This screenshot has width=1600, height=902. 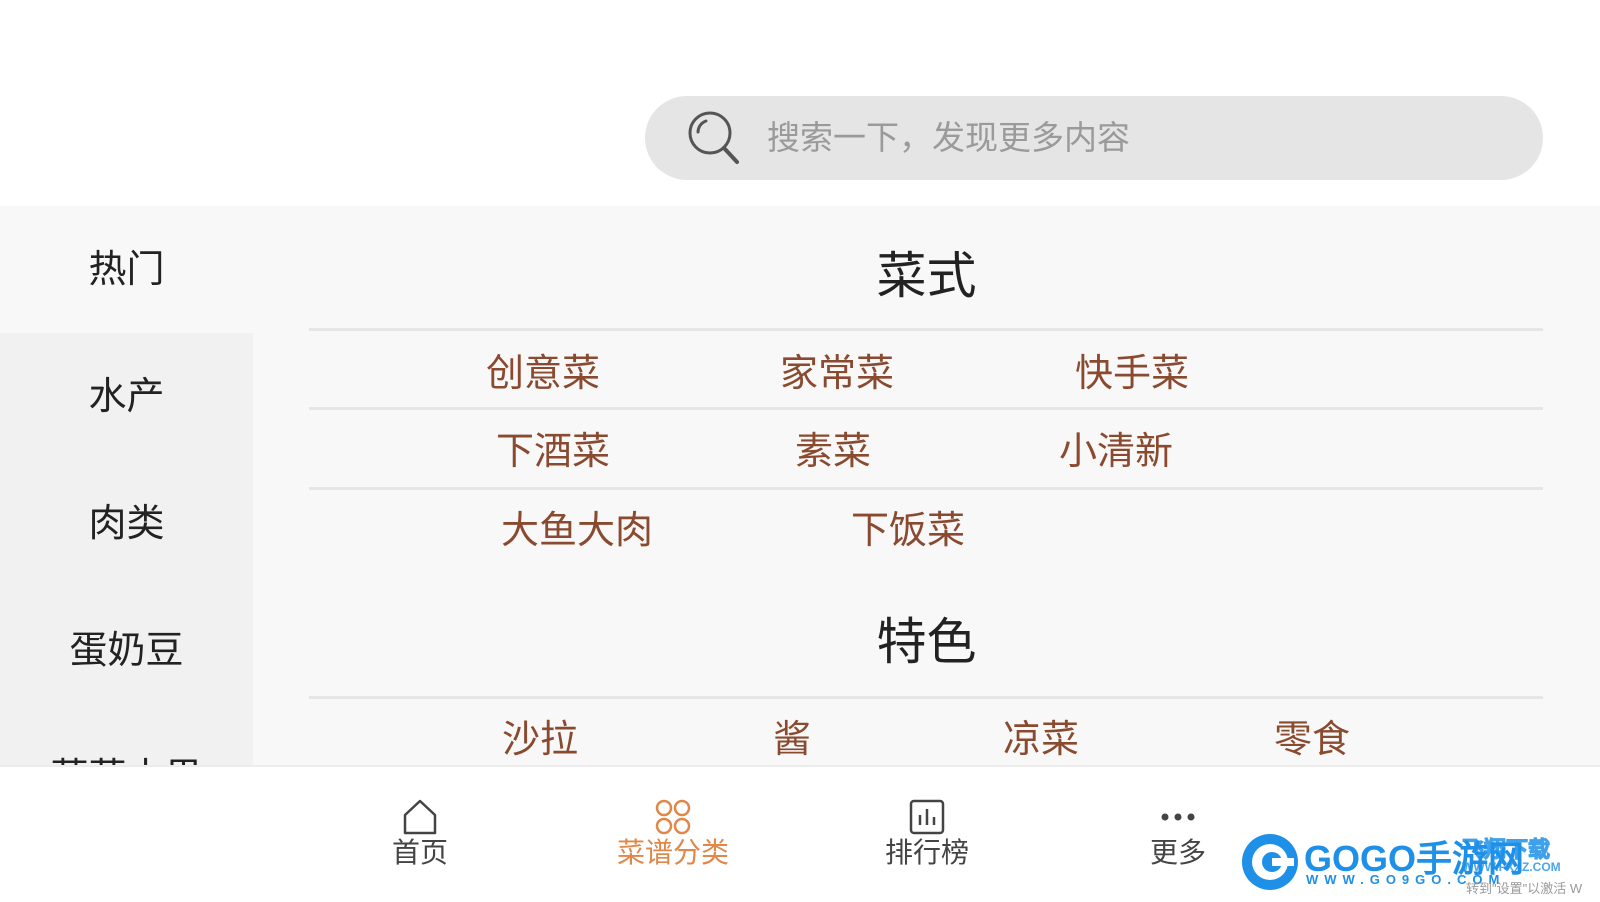 What do you see at coordinates (713, 137) in the screenshot?
I see `search-icon` at bounding box center [713, 137].